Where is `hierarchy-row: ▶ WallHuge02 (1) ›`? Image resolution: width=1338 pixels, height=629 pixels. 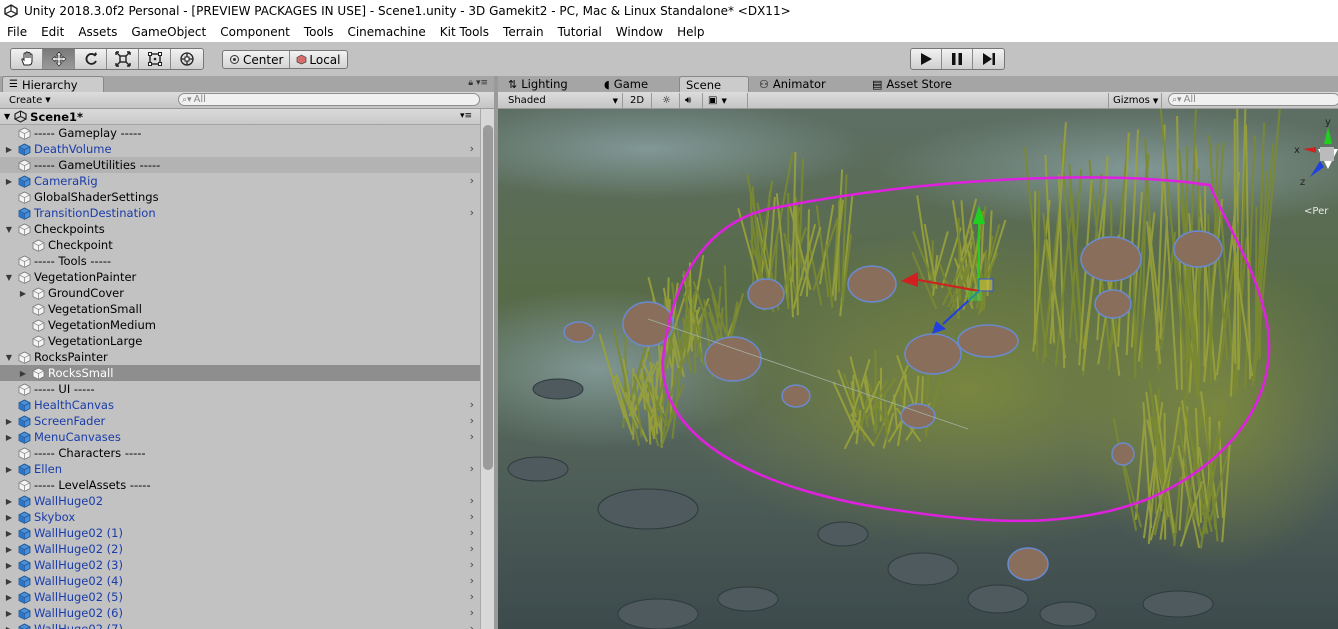 hierarchy-row: ▶ WallHuge02 (1) › is located at coordinates (240, 533).